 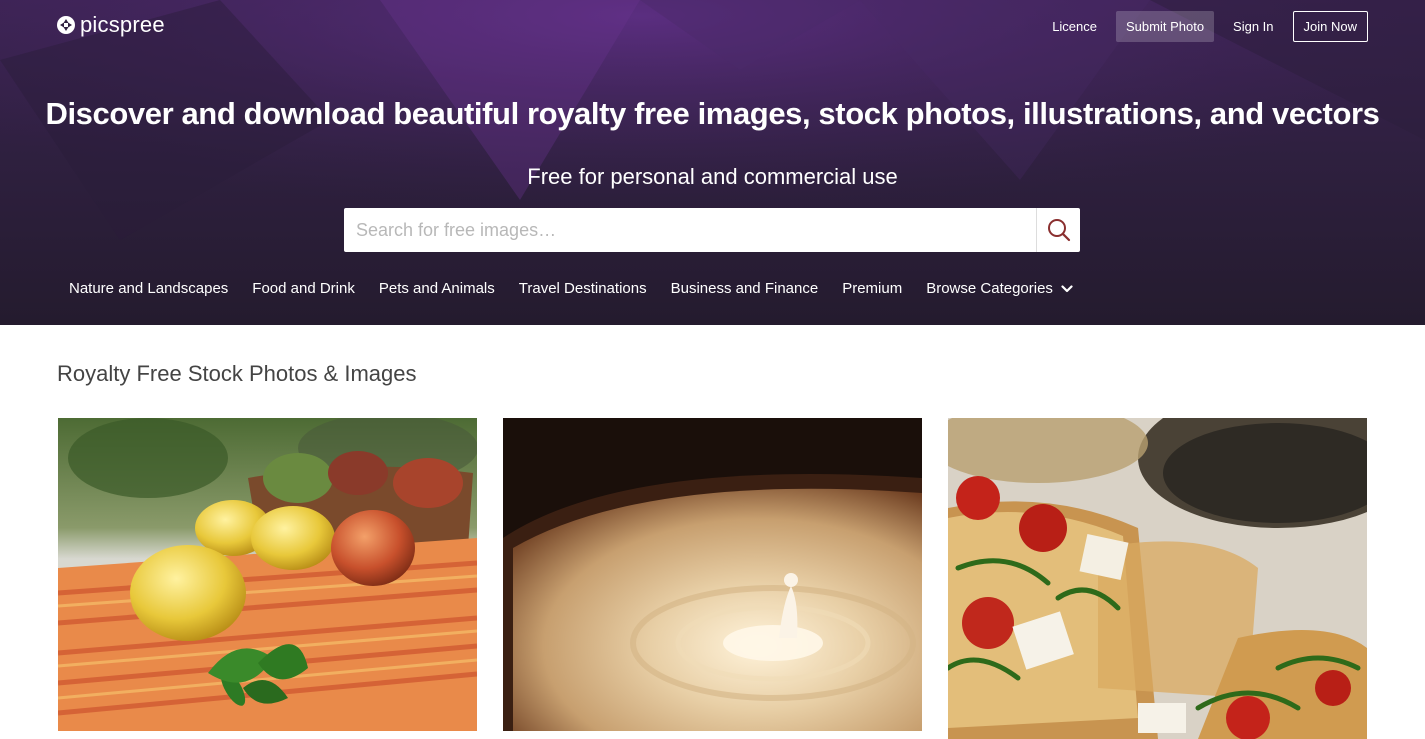 I want to click on brand-name: picspree, so click(x=122, y=24).